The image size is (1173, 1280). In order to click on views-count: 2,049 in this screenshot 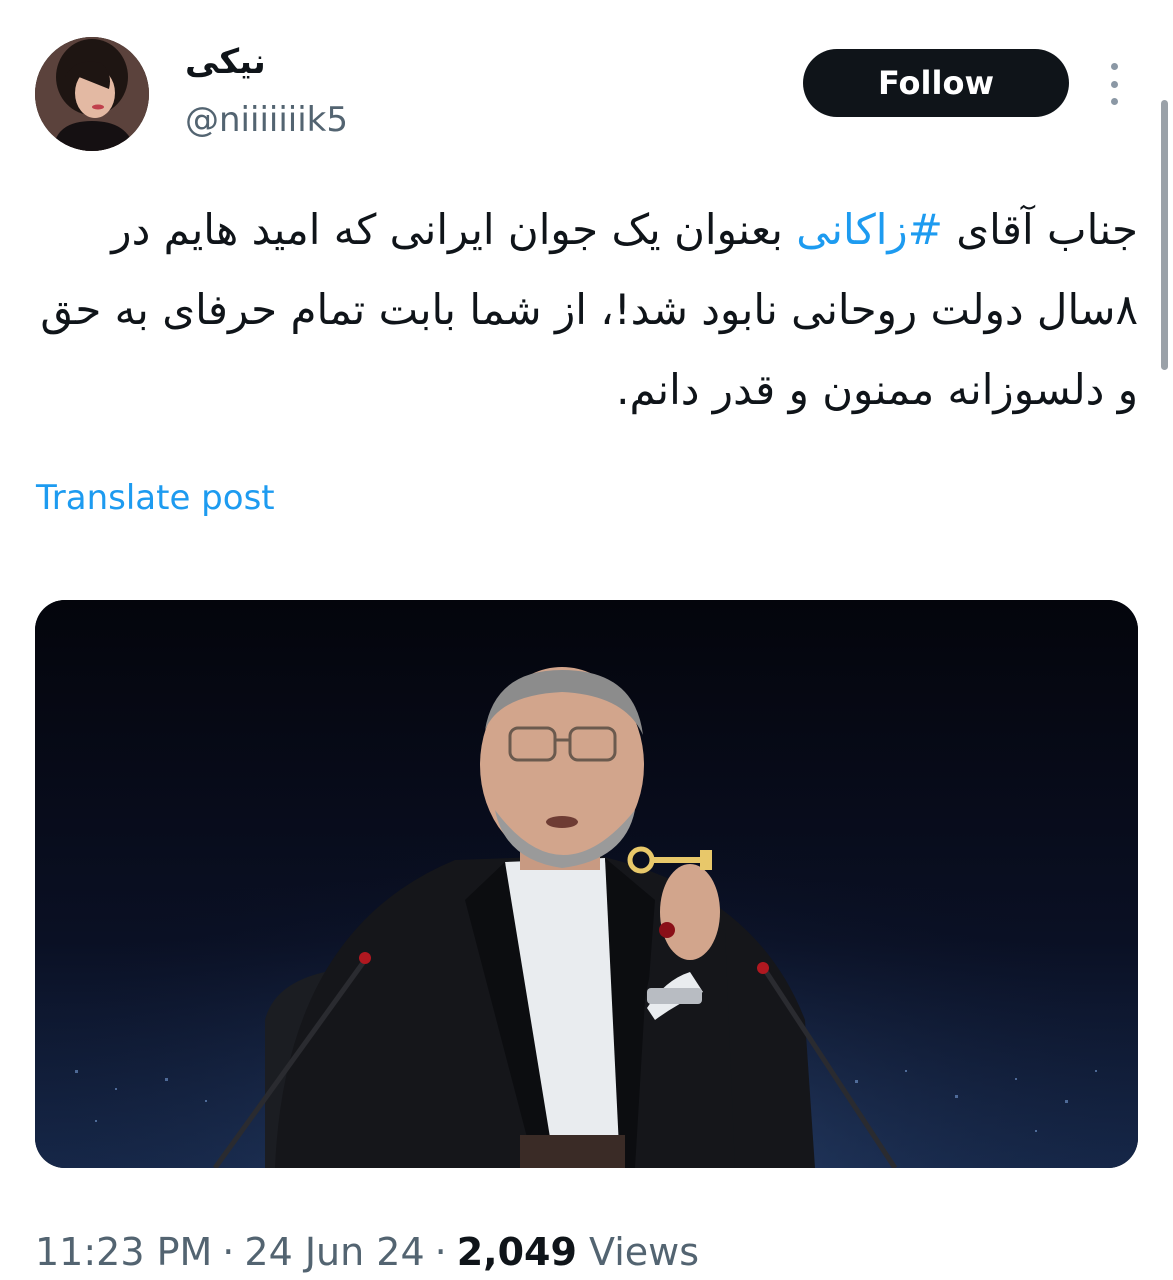, I will do `click(516, 1252)`.